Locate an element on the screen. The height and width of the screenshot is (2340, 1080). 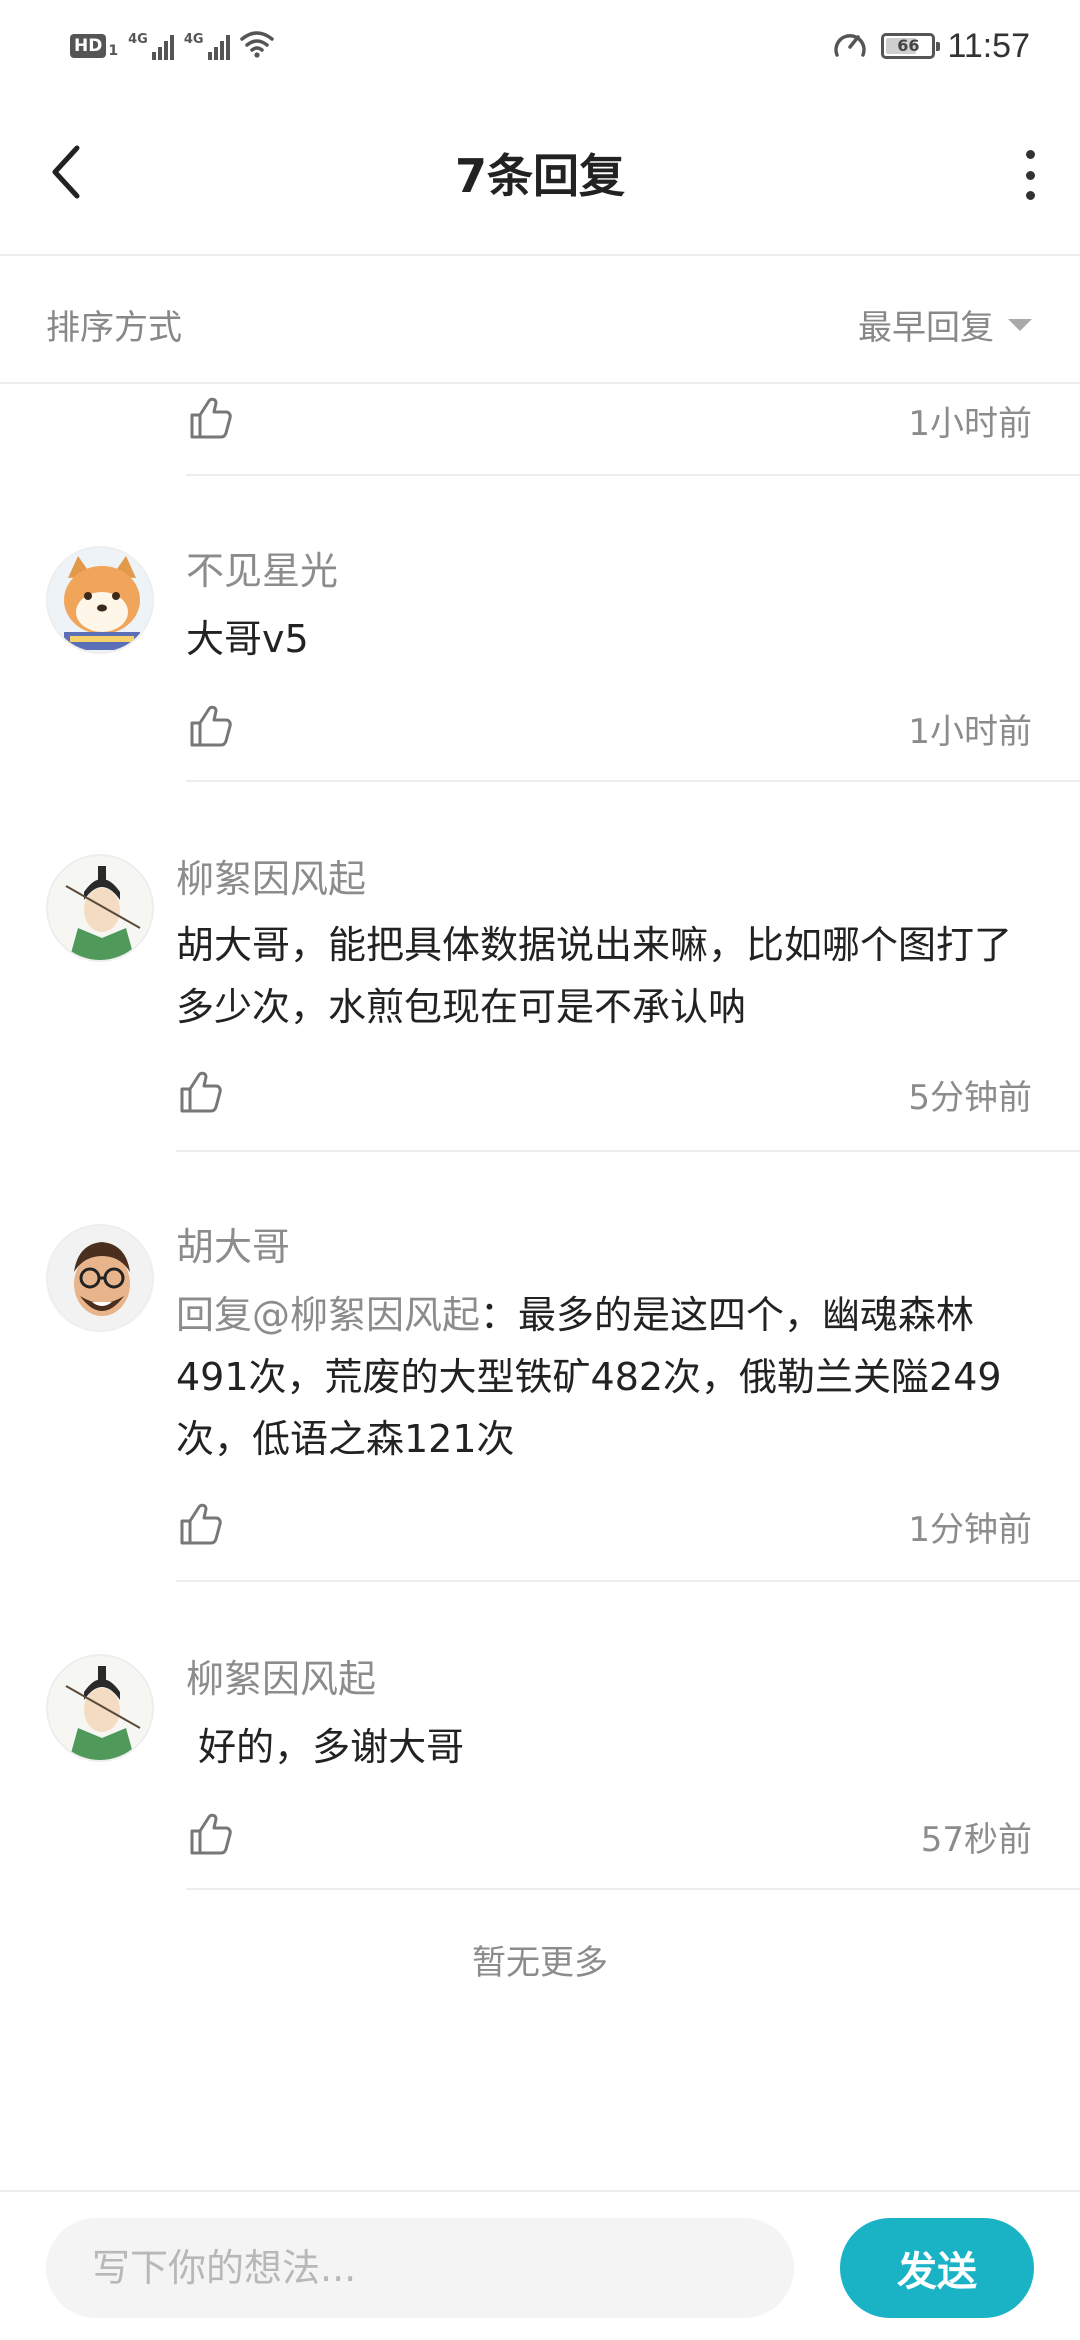
battery-level: 66 is located at coordinates (908, 45).